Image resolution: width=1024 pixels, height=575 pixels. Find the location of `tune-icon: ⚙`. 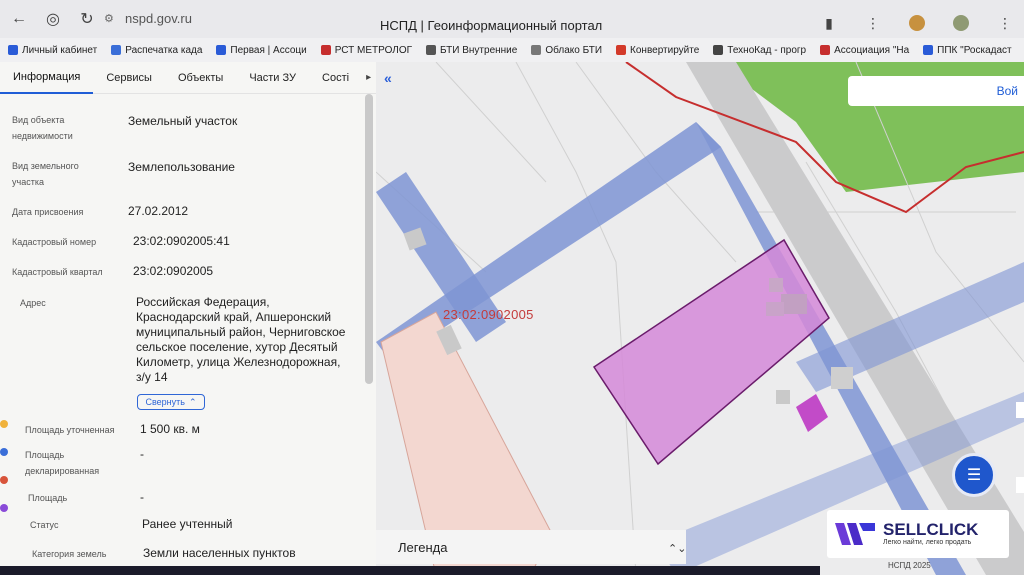

tune-icon: ⚙ is located at coordinates (110, 18).